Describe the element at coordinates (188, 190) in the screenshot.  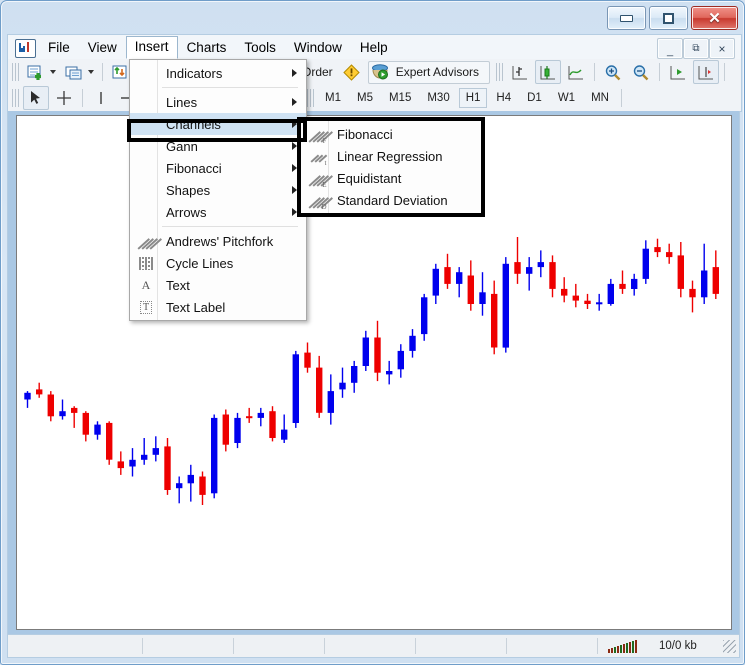
I see `menu-item-label: Shapes` at that location.